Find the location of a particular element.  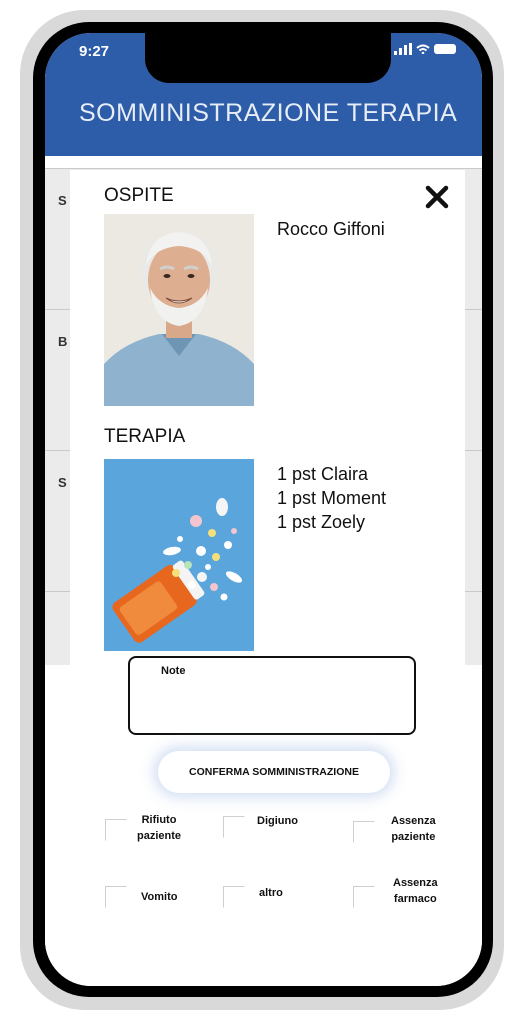

close-icon is located at coordinates (437, 197).